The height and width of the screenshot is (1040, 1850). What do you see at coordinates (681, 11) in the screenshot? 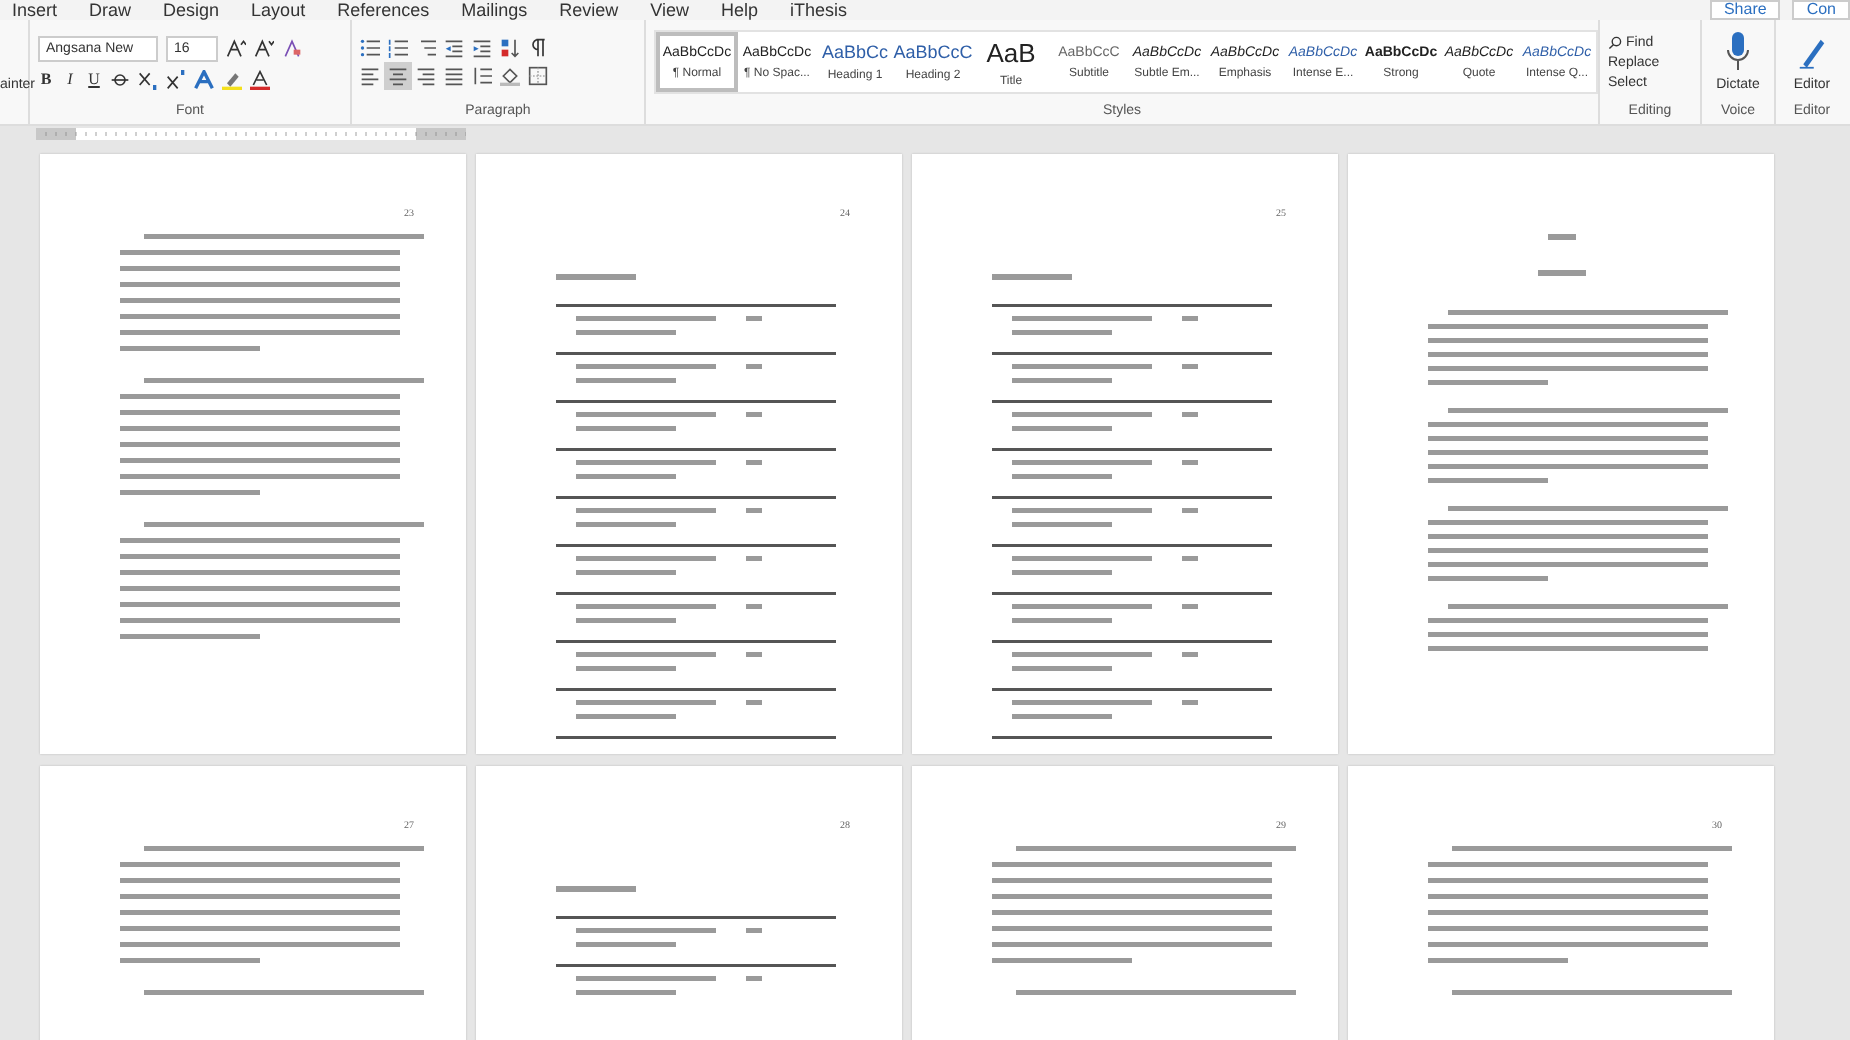
I see `menu-tab: View` at bounding box center [681, 11].